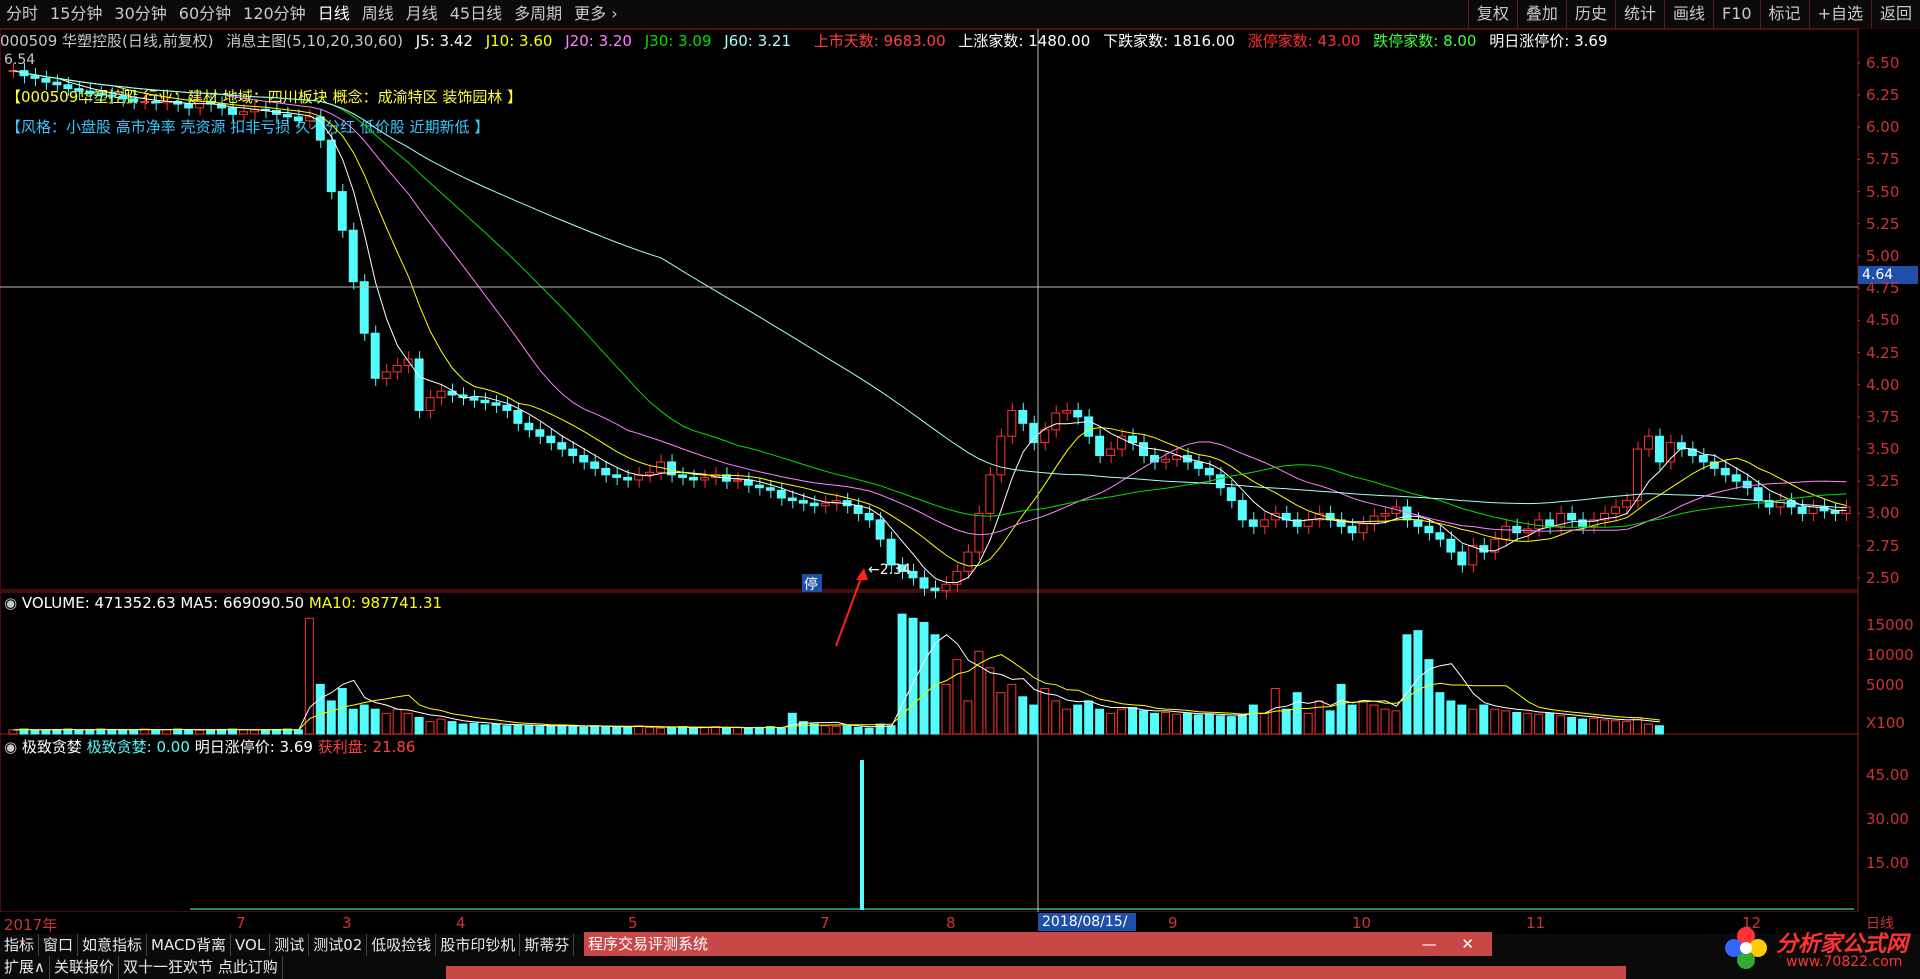 The image size is (1920, 979). What do you see at coordinates (1453, 944) in the screenshot?
I see `popup-controls: — ✕` at bounding box center [1453, 944].